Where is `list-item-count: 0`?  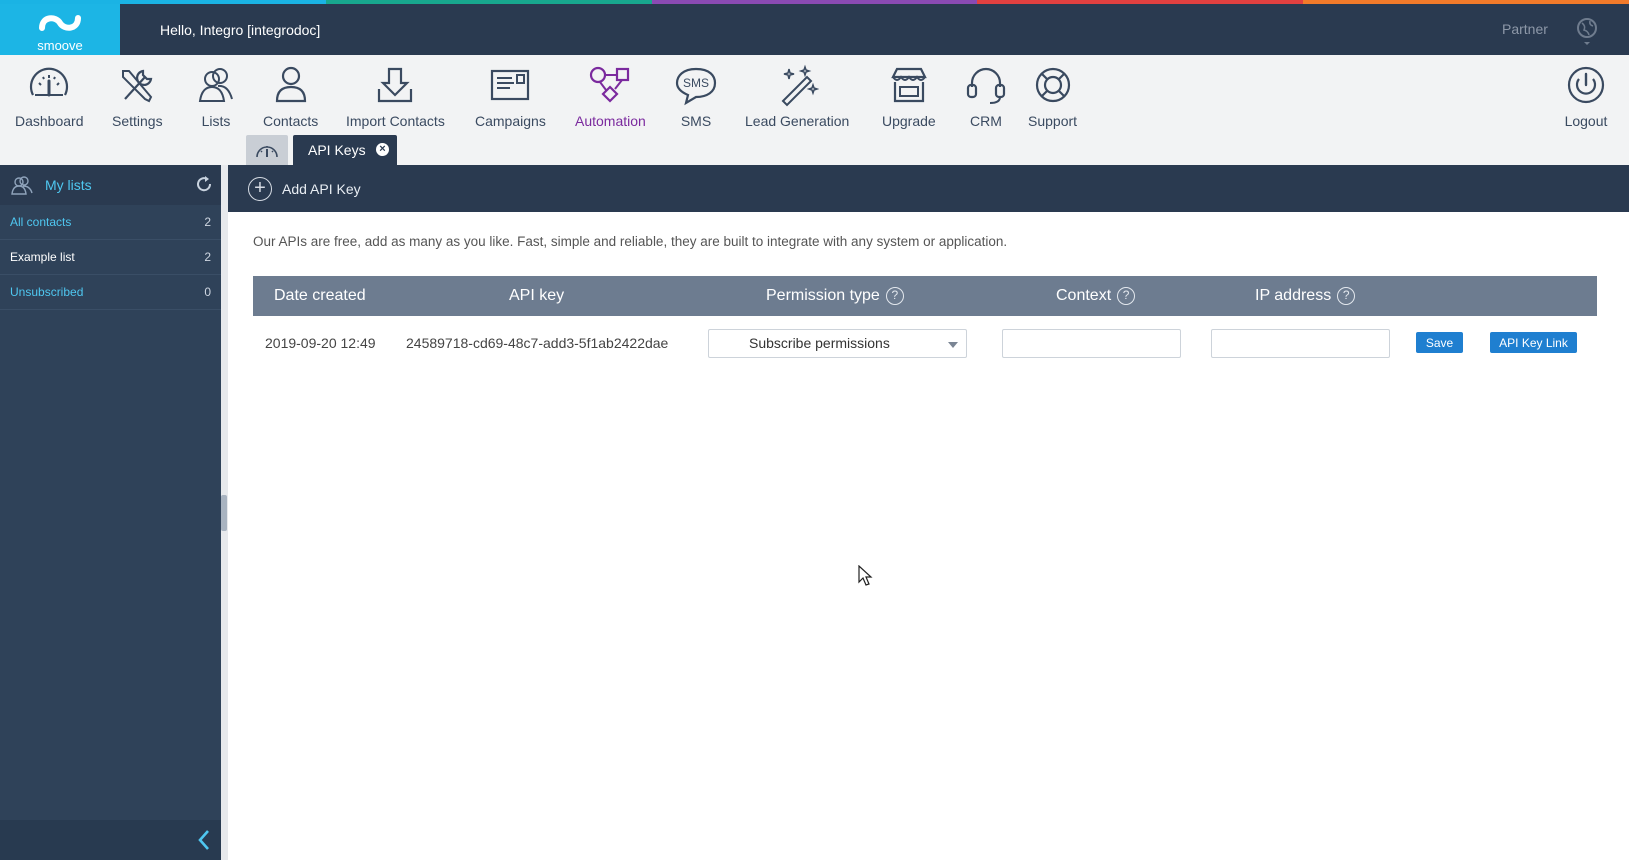
list-item-count: 0 is located at coordinates (207, 292).